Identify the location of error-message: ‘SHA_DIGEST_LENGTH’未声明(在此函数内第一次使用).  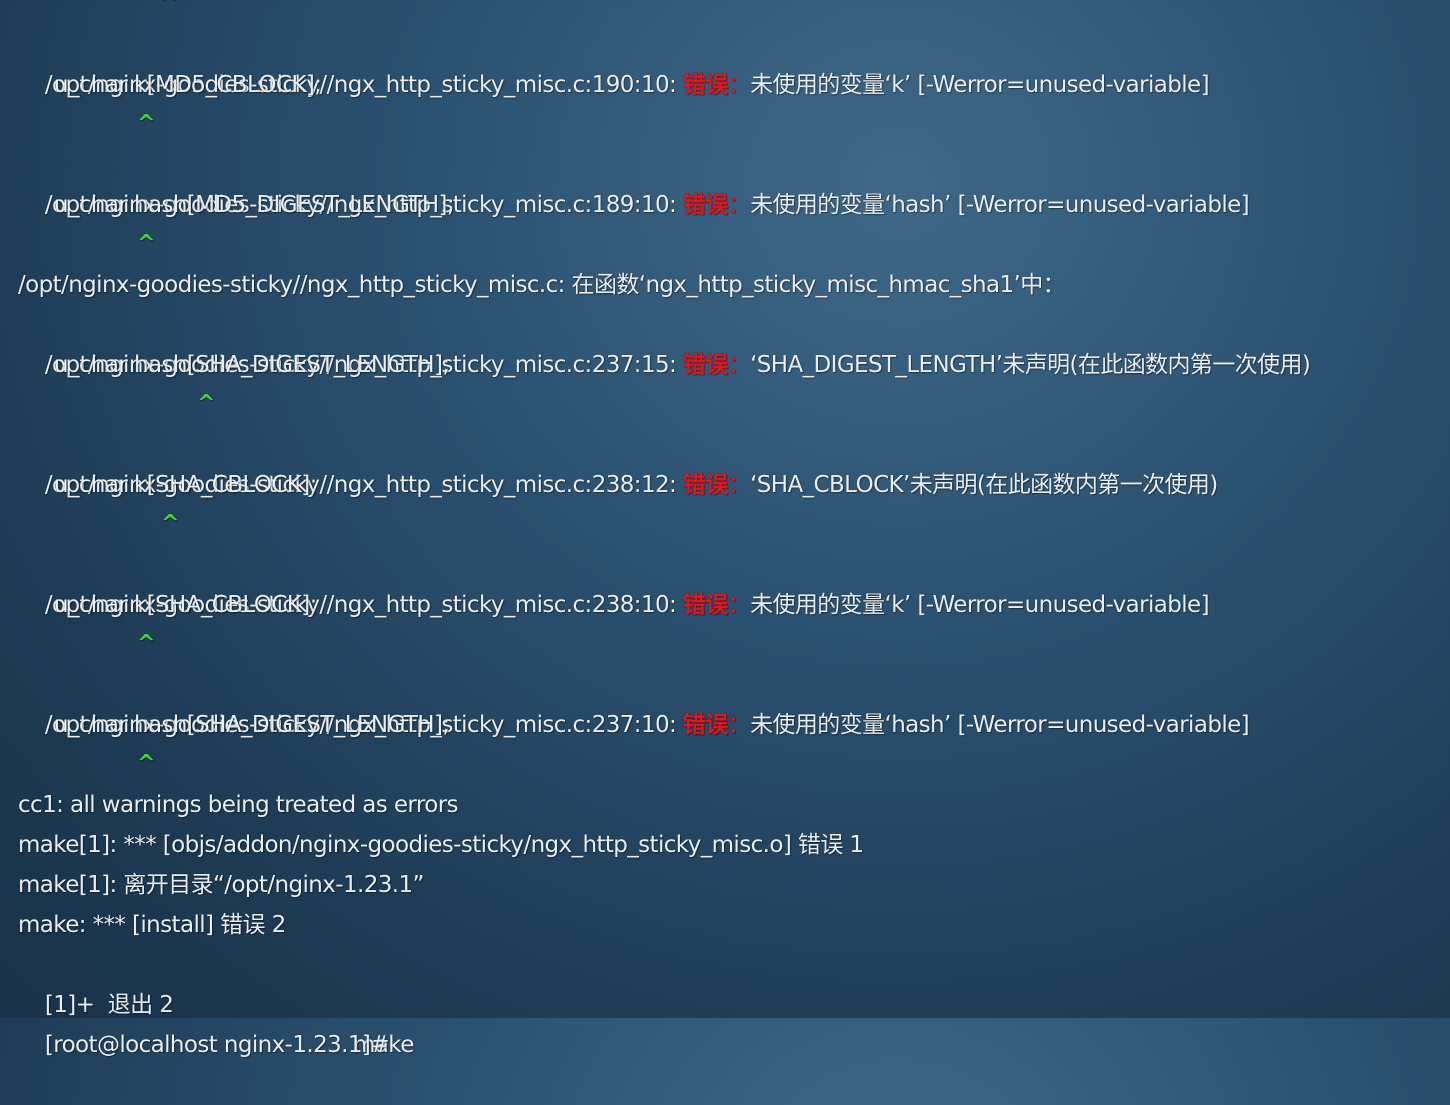
(1030, 365).